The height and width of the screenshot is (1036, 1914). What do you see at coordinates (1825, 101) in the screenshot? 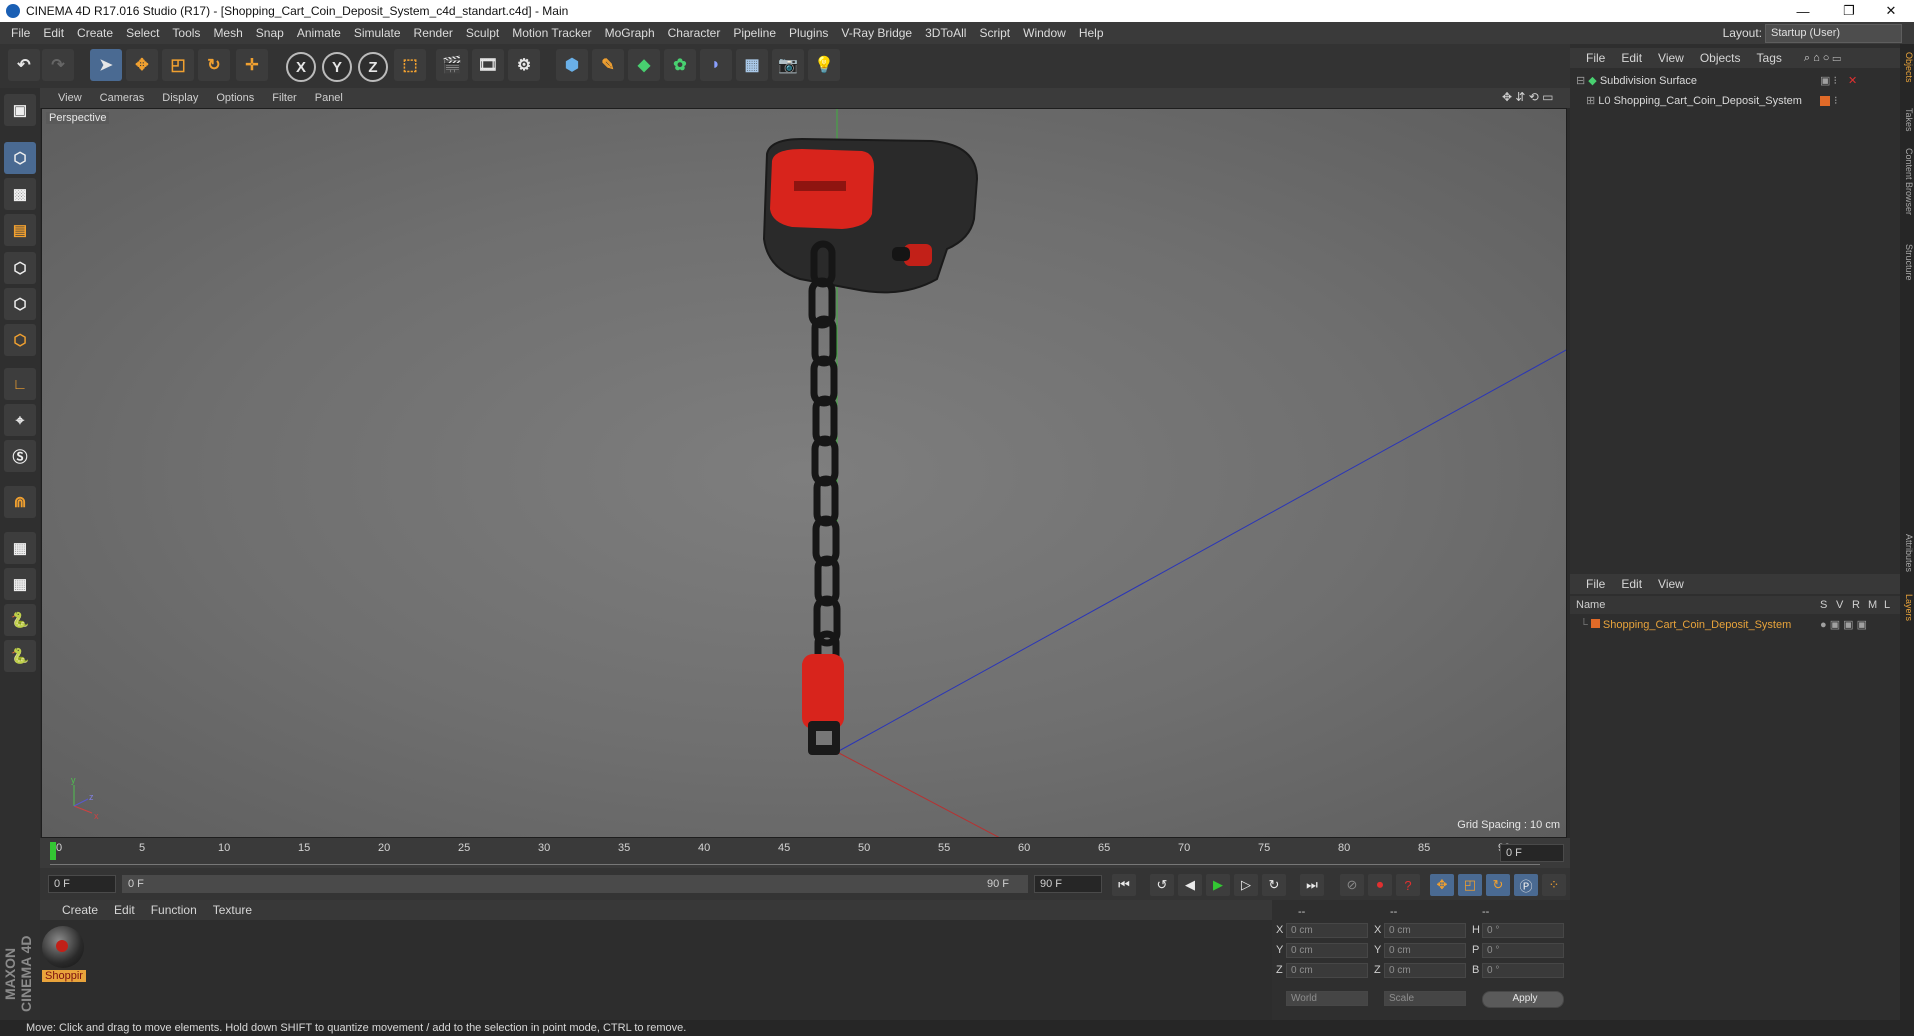
I see `layer-color-swatch` at bounding box center [1825, 101].